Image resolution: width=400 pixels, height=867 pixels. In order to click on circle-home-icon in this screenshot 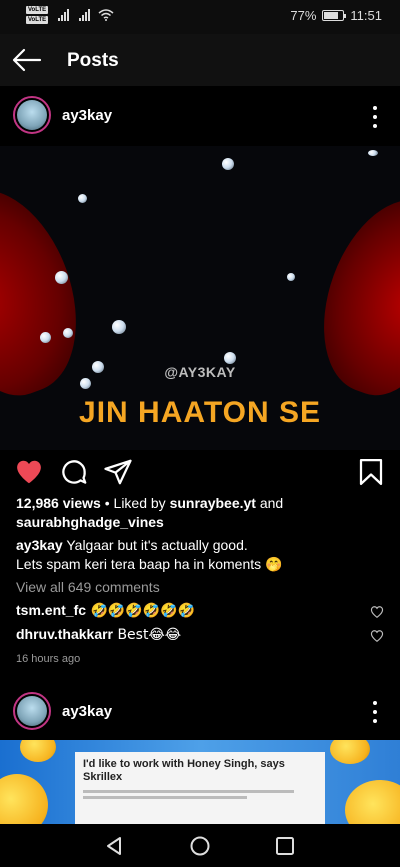, I will do `click(200, 846)`.